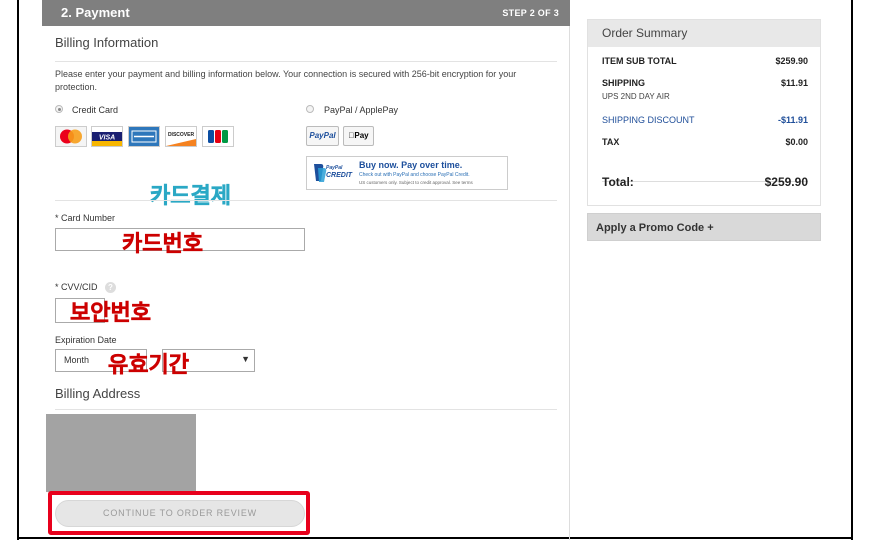 This screenshot has height=540, width=870. What do you see at coordinates (18, 270) in the screenshot?
I see `frame-border-left` at bounding box center [18, 270].